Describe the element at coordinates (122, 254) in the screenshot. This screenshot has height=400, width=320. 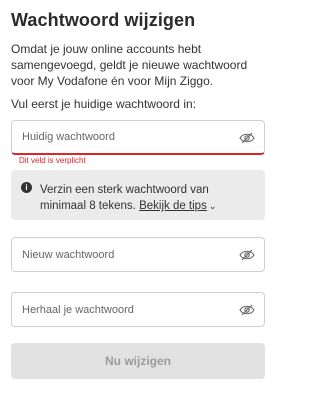
I see `new-password-input` at that location.